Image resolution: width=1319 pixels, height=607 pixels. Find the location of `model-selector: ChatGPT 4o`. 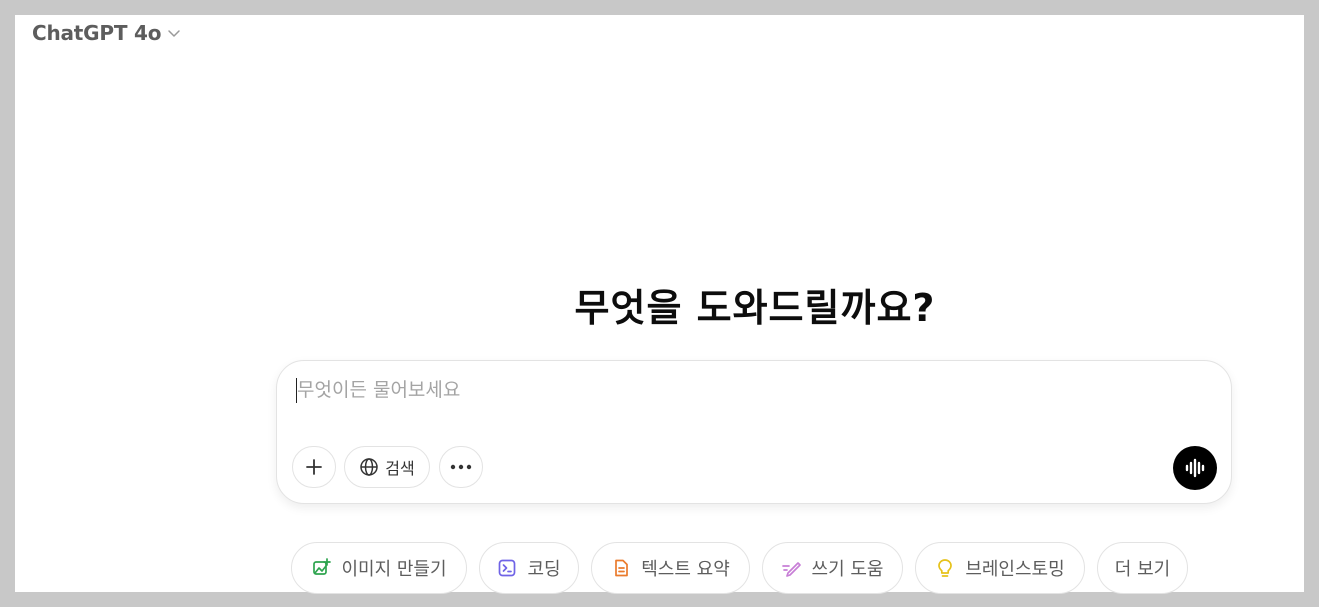

model-selector: ChatGPT 4o is located at coordinates (106, 33).